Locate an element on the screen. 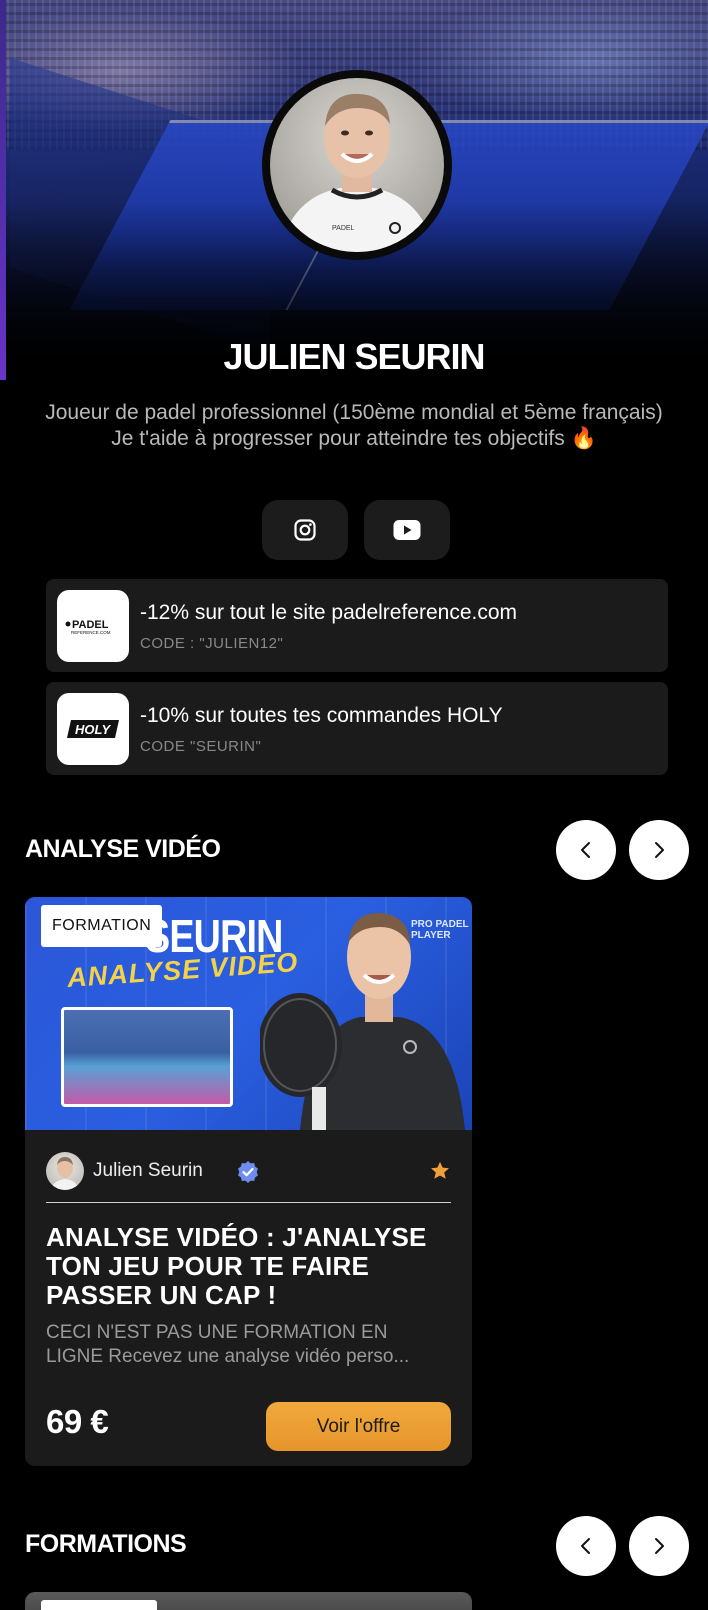 The width and height of the screenshot is (708, 1610). formations-next-button is located at coordinates (659, 1546).